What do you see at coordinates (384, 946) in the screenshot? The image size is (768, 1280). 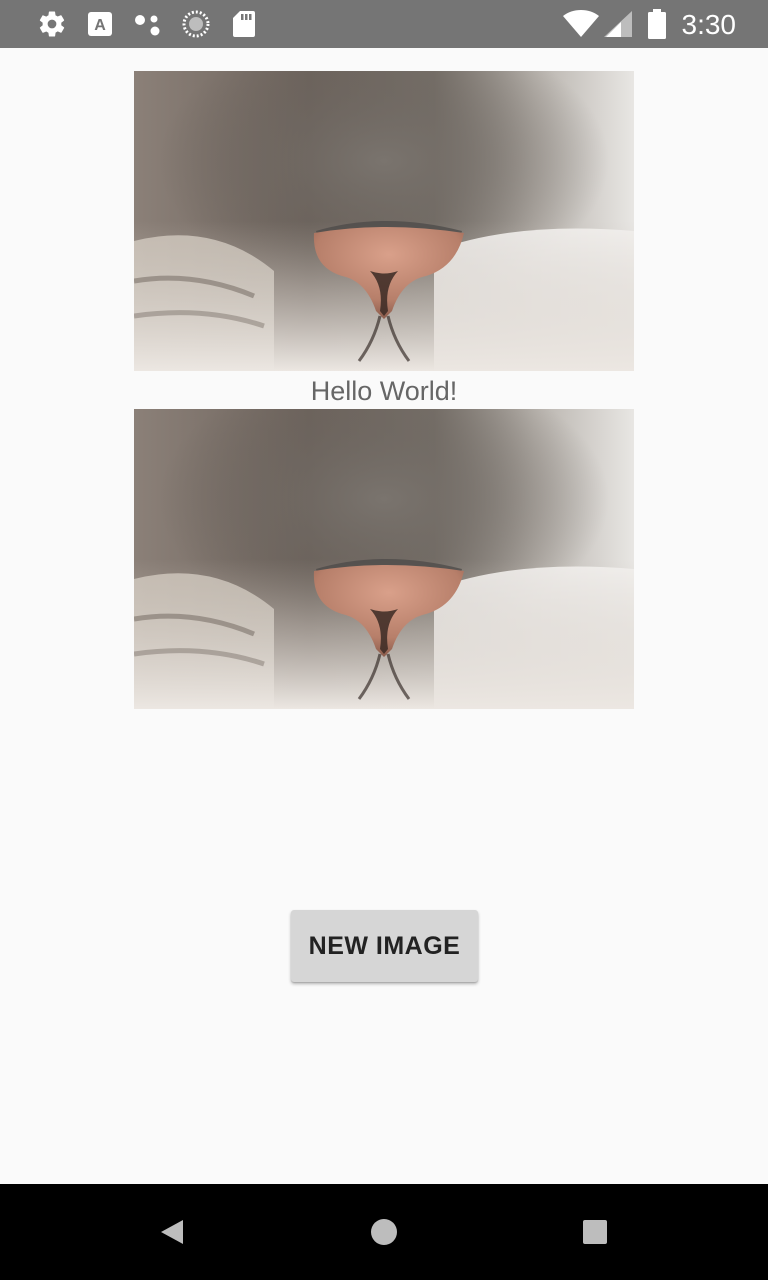 I see `new-image-button: NEW IMAGE` at bounding box center [384, 946].